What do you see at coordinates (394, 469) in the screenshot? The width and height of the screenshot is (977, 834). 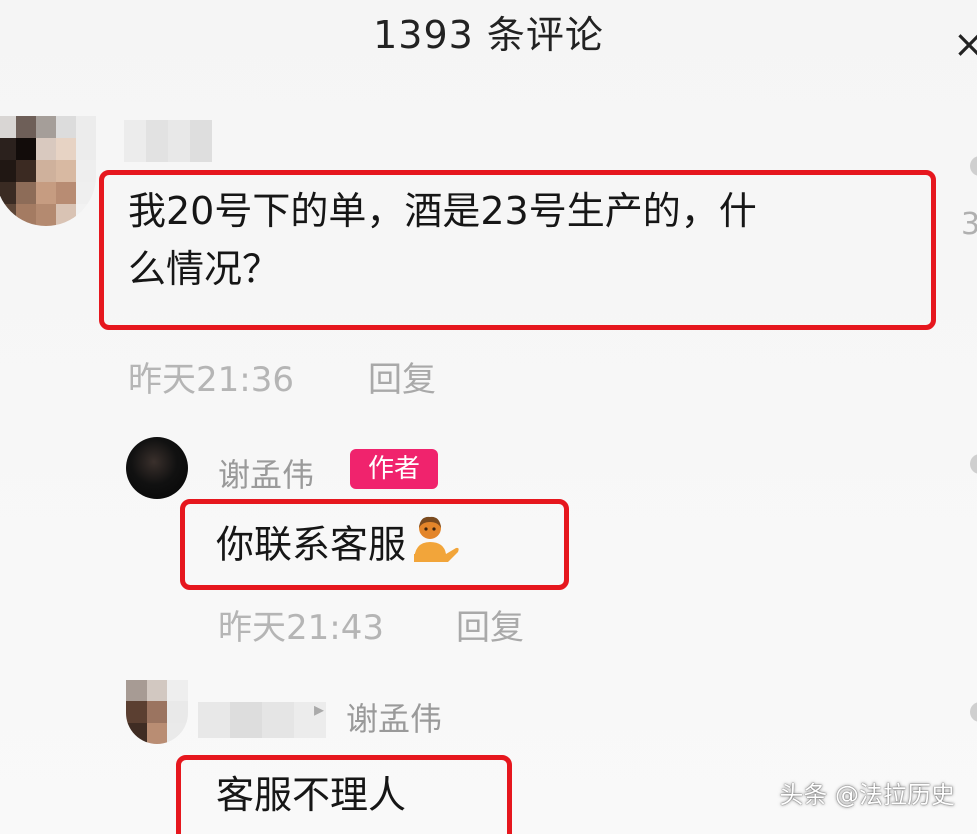 I see `author-badge: 作者` at bounding box center [394, 469].